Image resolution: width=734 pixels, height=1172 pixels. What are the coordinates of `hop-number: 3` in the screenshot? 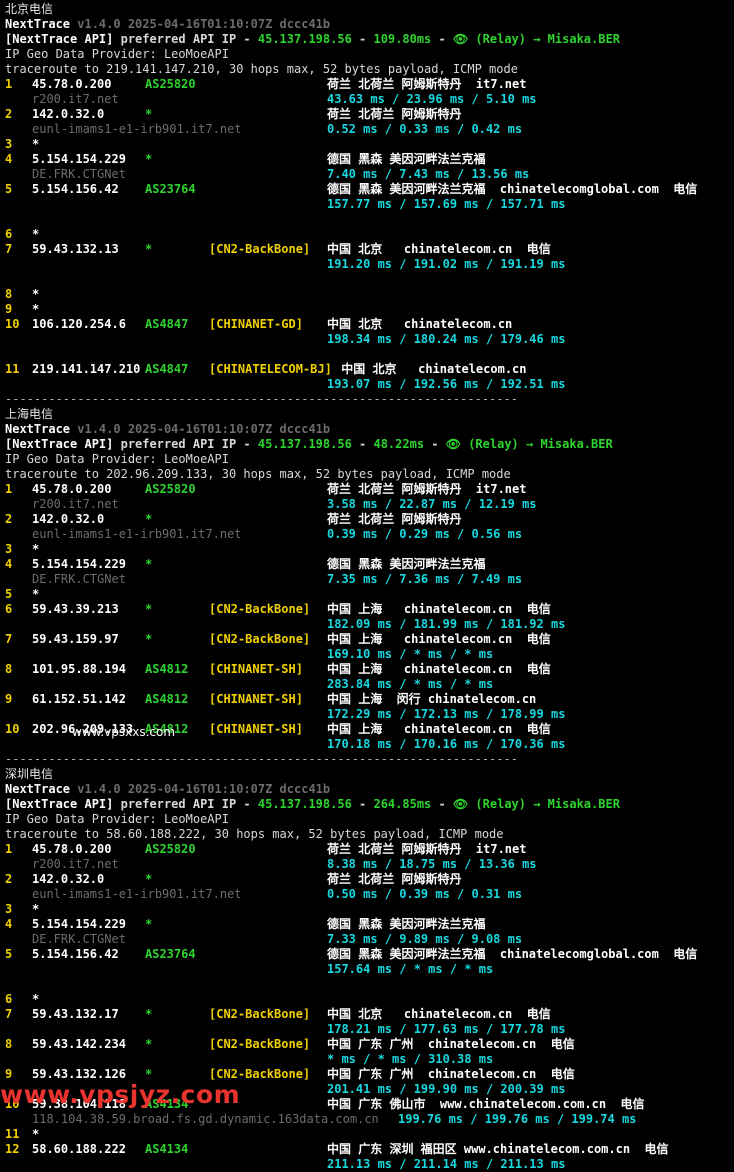 It's located at (9, 144).